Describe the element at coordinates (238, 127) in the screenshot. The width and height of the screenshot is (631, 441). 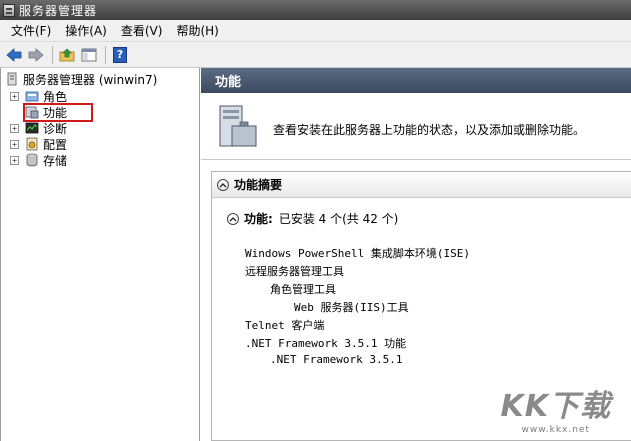
I see `server-features-icon` at that location.